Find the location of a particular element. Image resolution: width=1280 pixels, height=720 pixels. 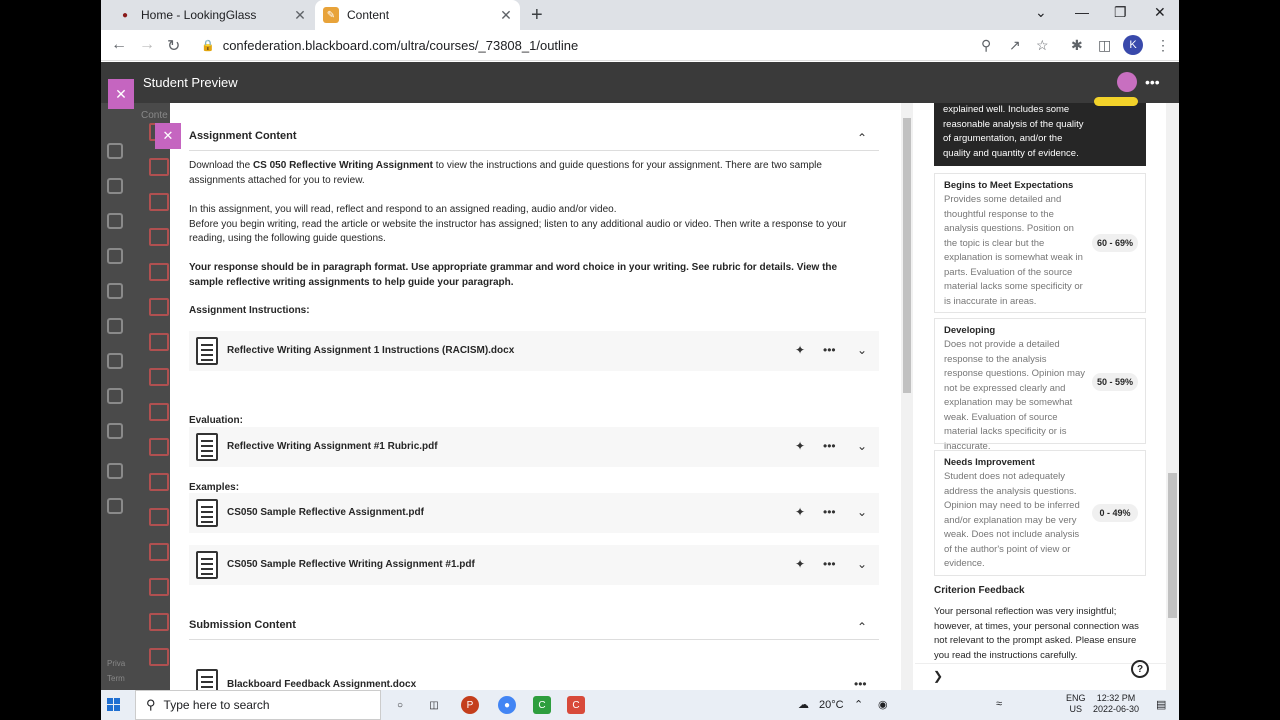

chrome-icon: ● is located at coordinates (507, 705).